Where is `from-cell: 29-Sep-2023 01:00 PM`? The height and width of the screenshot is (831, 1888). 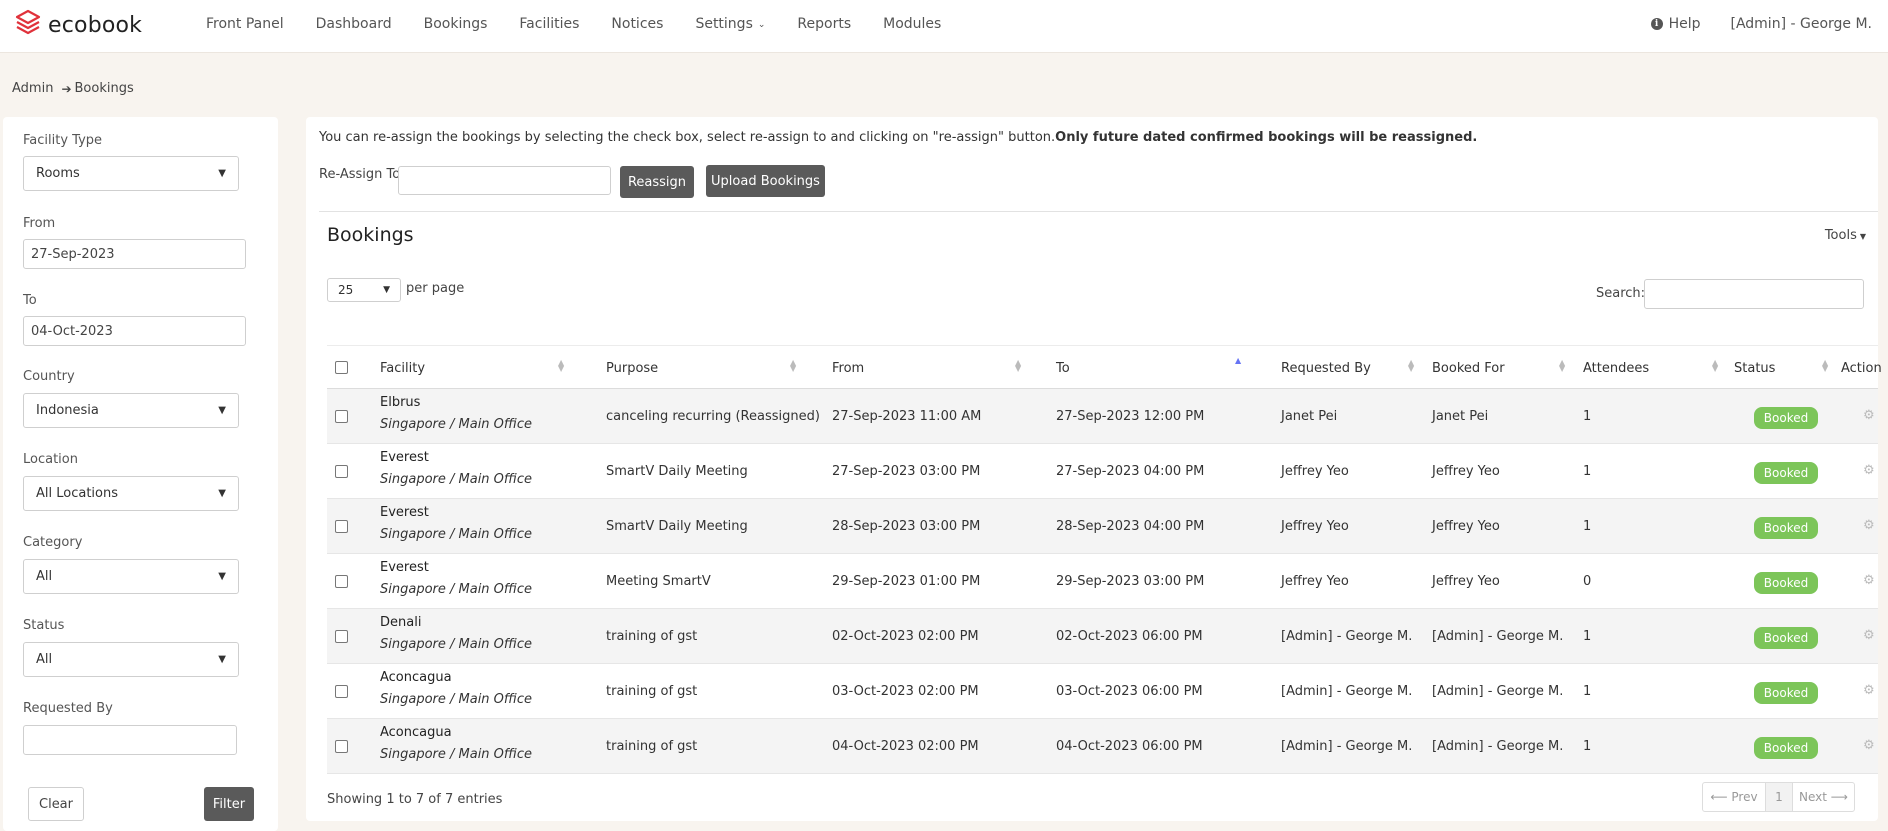 from-cell: 29-Sep-2023 01:00 PM is located at coordinates (906, 581).